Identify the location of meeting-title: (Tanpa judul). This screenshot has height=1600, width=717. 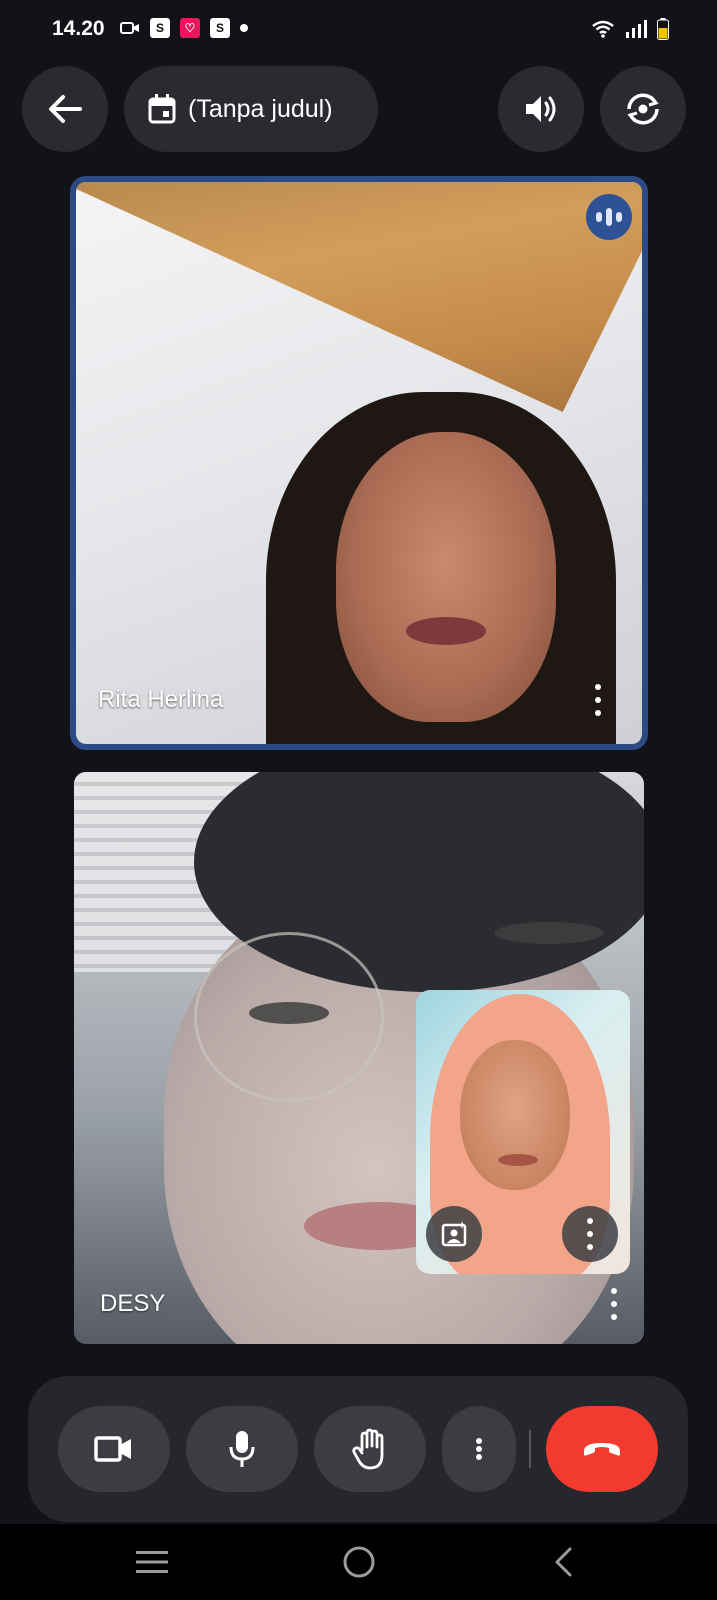
(260, 108).